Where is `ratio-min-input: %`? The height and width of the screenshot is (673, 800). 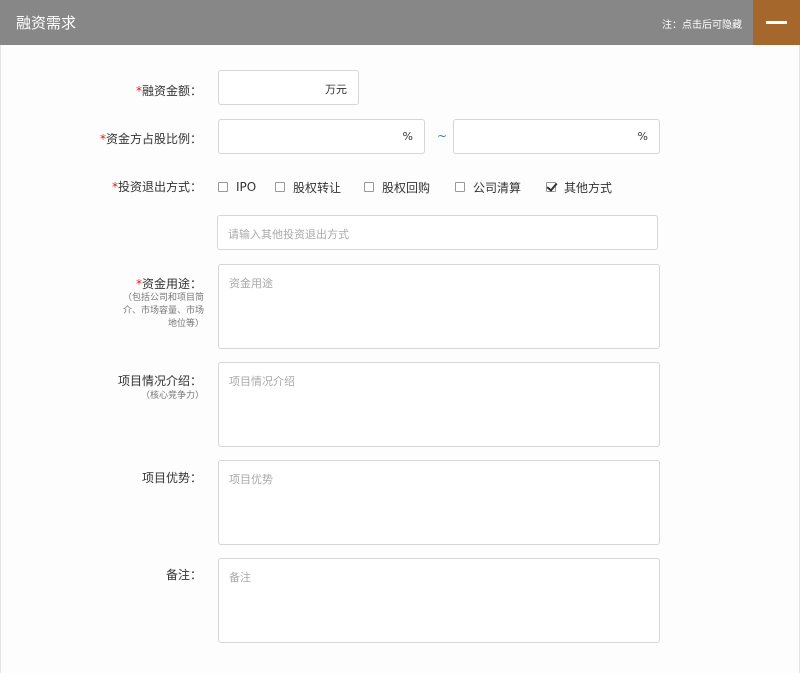 ratio-min-input: % is located at coordinates (321, 136).